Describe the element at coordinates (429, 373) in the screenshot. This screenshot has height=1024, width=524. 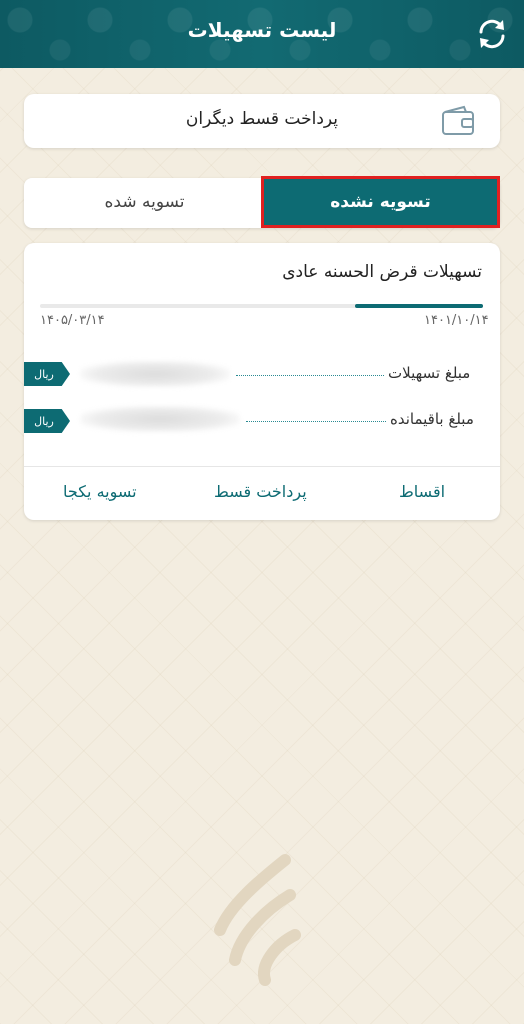
I see `loan-amount-label: مبلغ تسهیلات` at that location.